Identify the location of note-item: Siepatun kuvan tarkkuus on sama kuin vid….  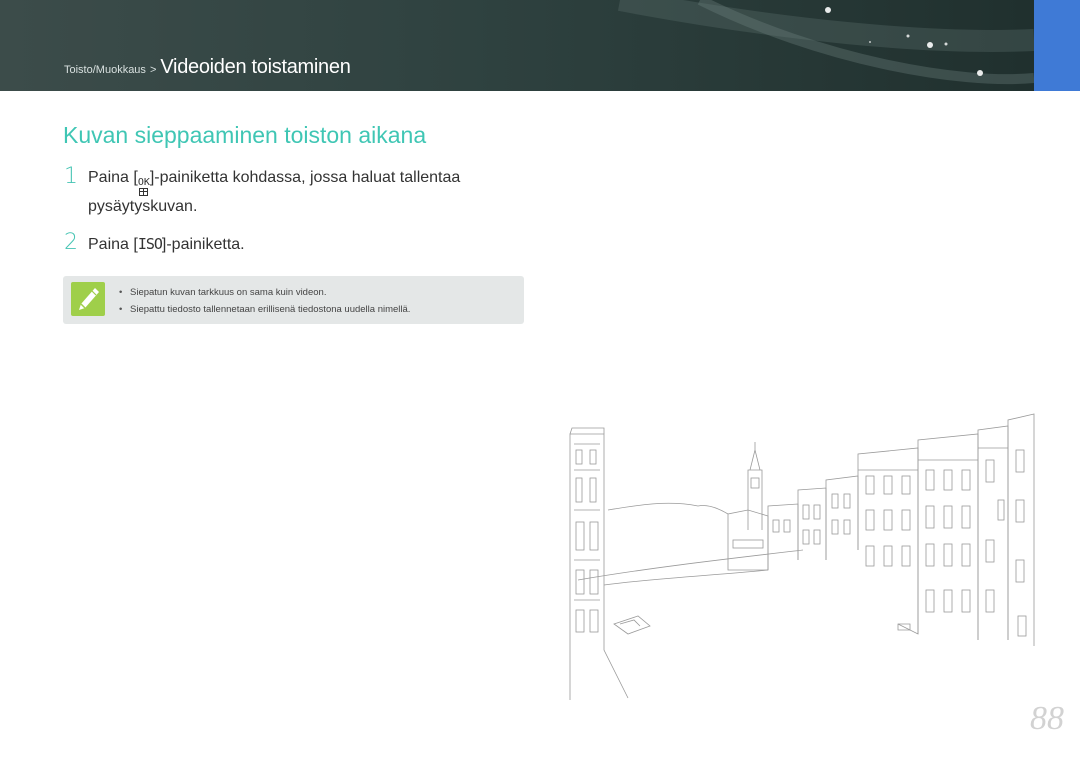
(264, 292).